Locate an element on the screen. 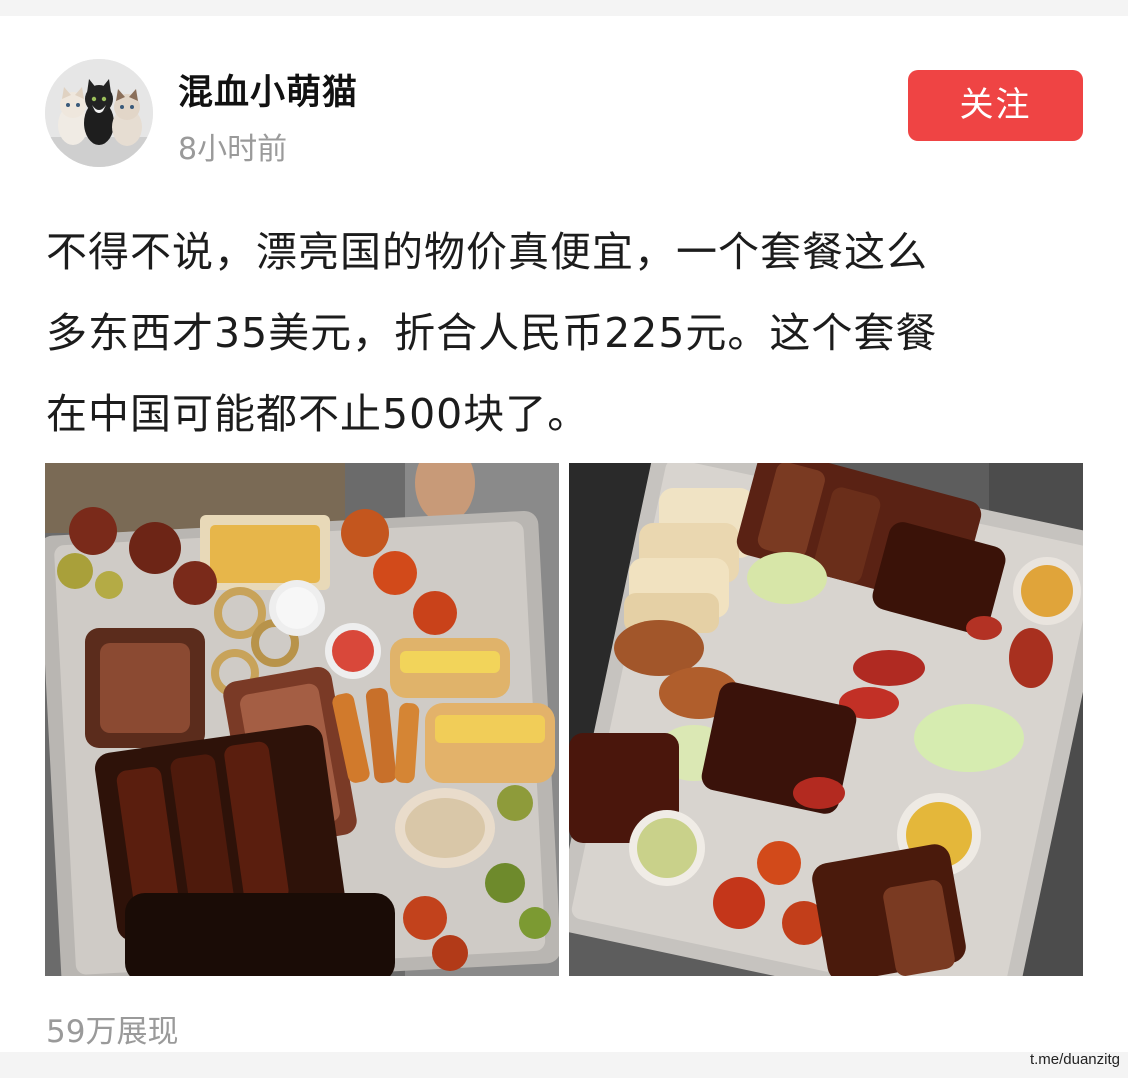 Image resolution: width=1128 pixels, height=1078 pixels. watermark: t.me/duanzitg is located at coordinates (1074, 1059).